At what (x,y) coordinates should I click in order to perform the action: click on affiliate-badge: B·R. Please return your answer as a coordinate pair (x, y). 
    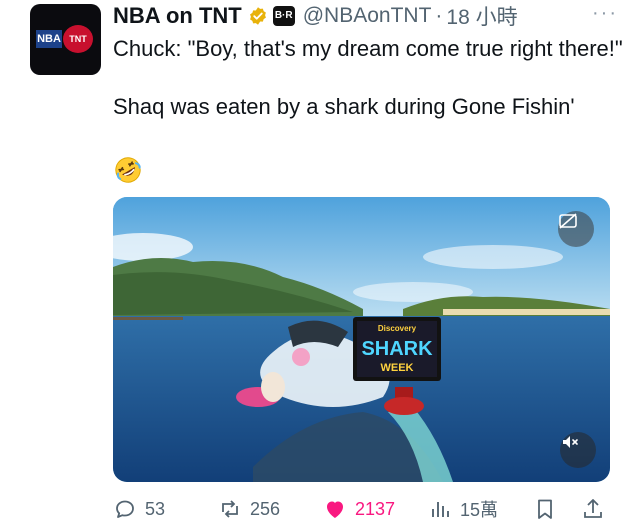
    Looking at the image, I should click on (283, 16).